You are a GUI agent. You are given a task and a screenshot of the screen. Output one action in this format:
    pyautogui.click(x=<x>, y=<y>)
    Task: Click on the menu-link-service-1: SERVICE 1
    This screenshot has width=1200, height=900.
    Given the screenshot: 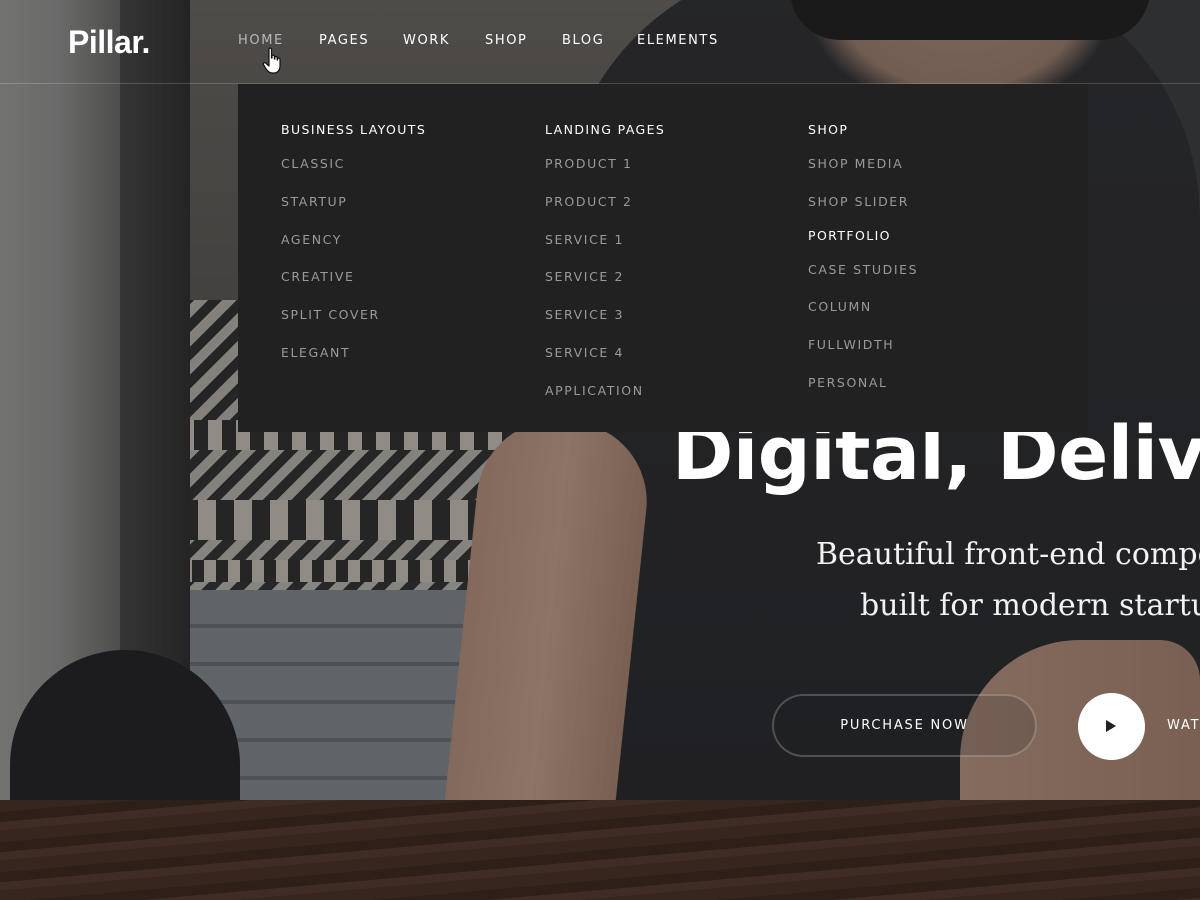 What is the action you would take?
    pyautogui.click(x=605, y=240)
    